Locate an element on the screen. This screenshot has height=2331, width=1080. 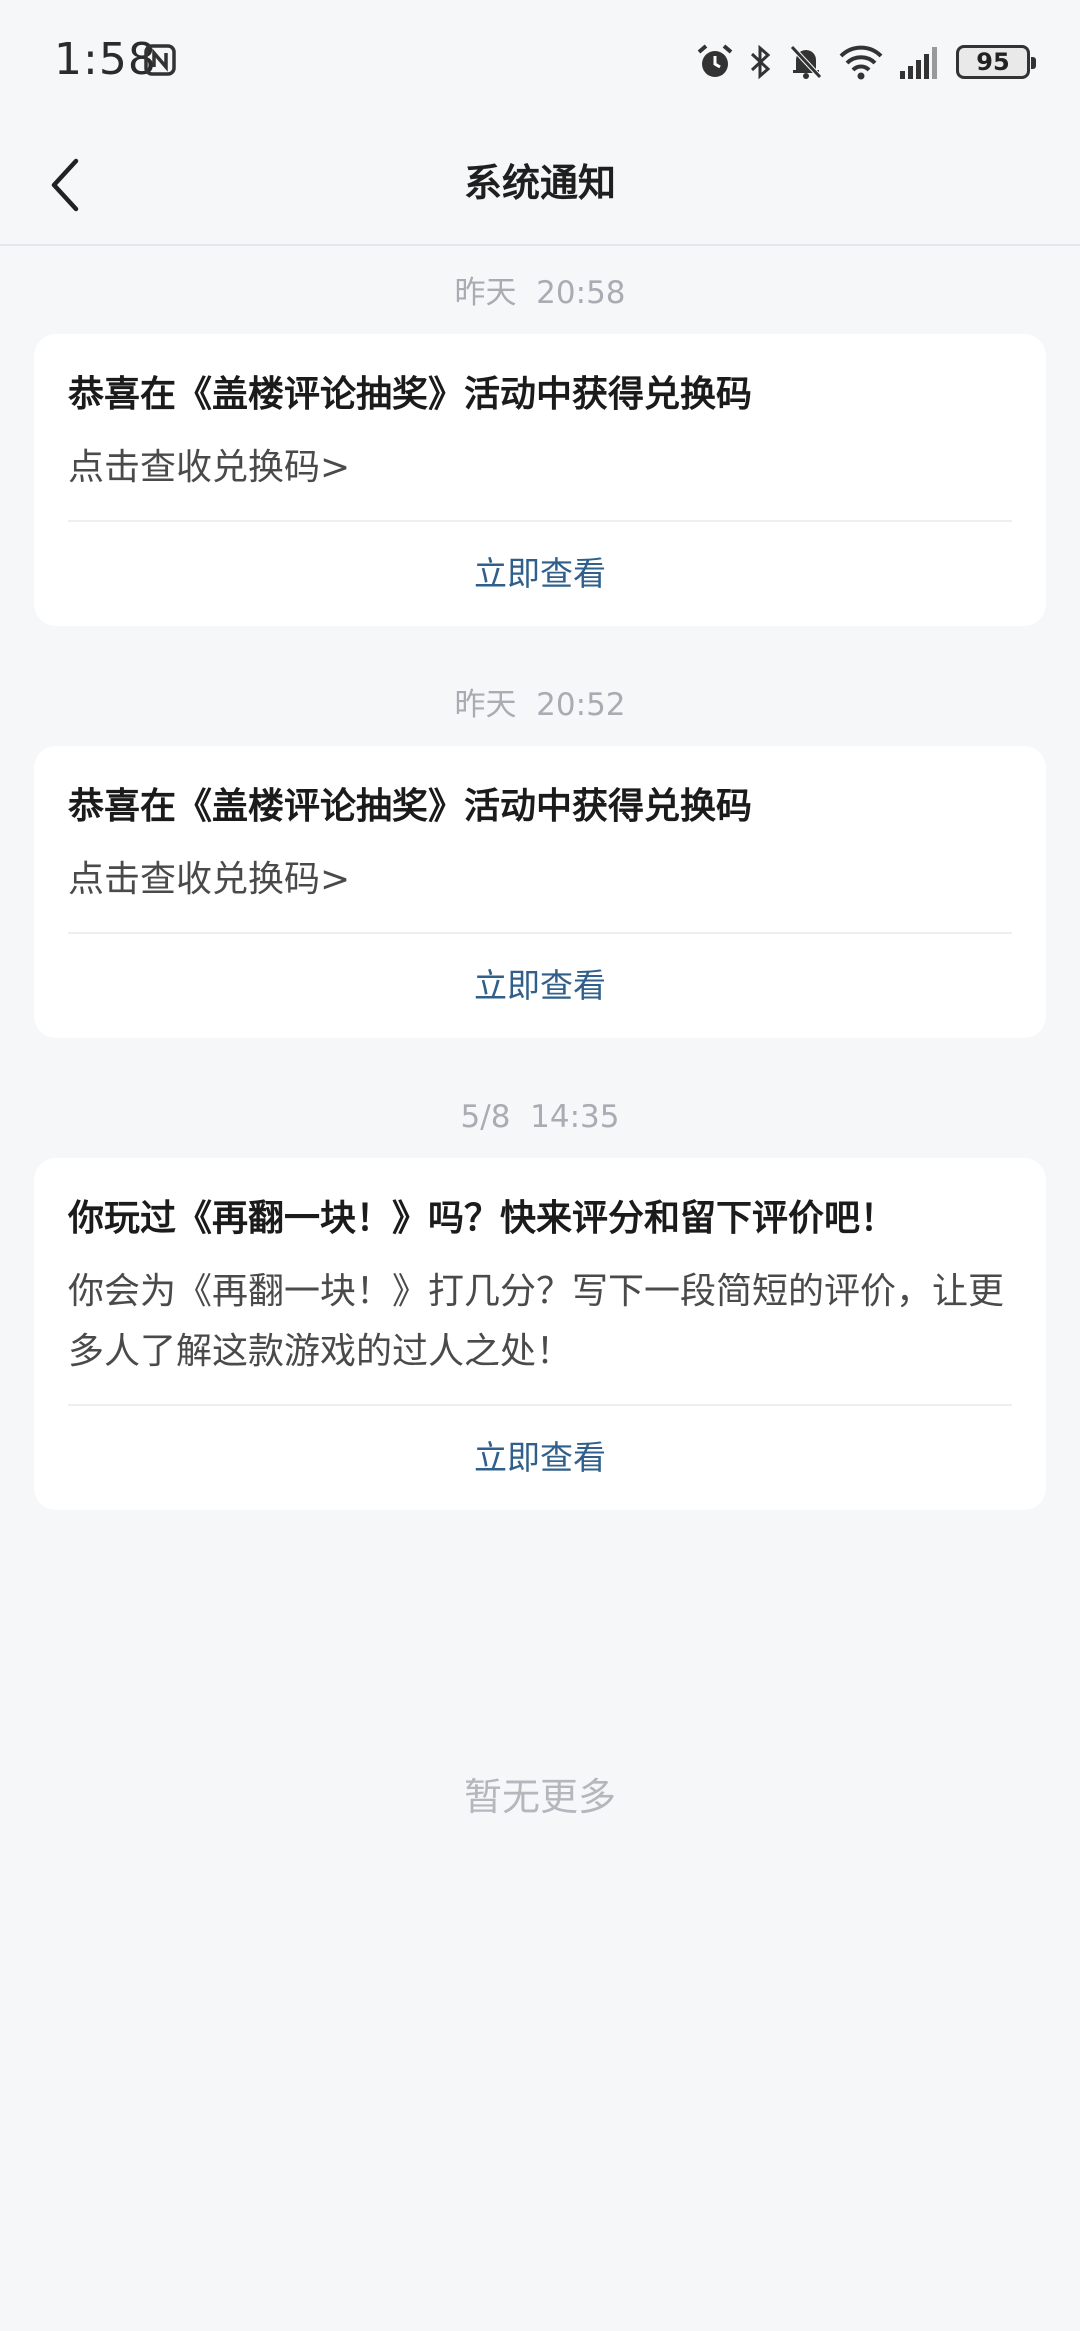
page-title: 系统通知 is located at coordinates (539, 183).